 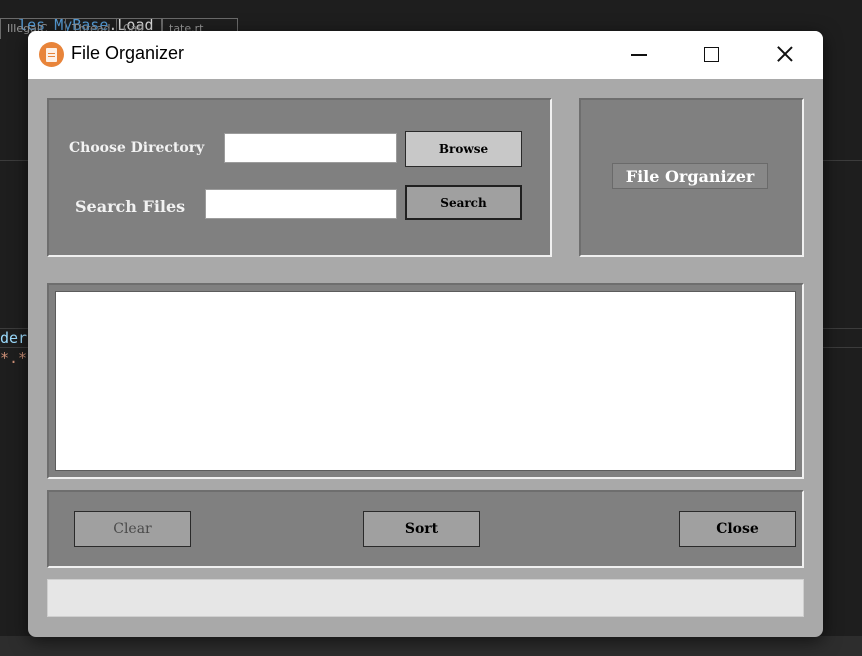 I want to click on file-organizer-app-icon, so click(x=51, y=54).